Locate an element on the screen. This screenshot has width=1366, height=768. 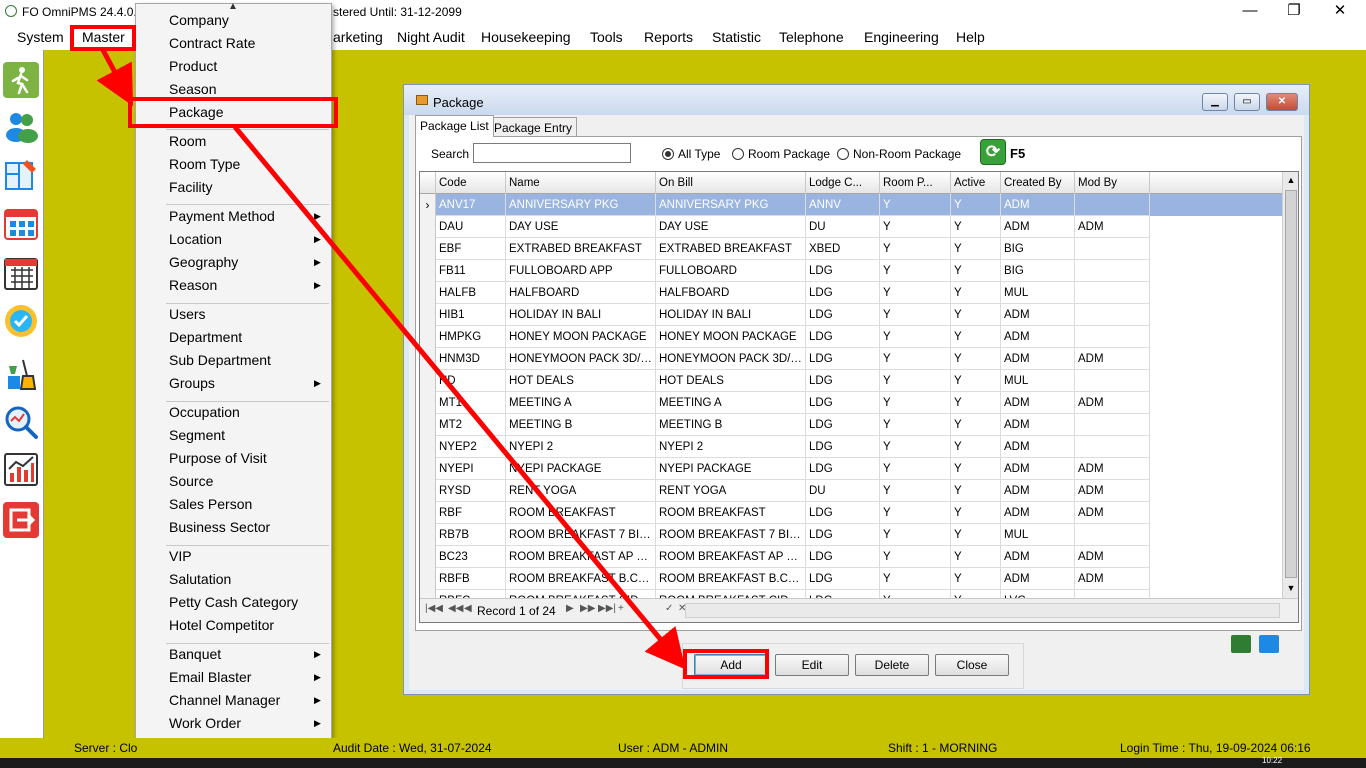
menu-reports: Reports is located at coordinates (668, 37).